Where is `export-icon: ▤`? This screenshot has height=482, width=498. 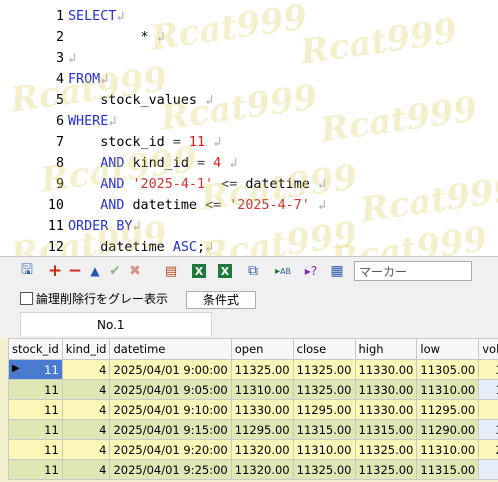 export-icon: ▤ is located at coordinates (171, 271).